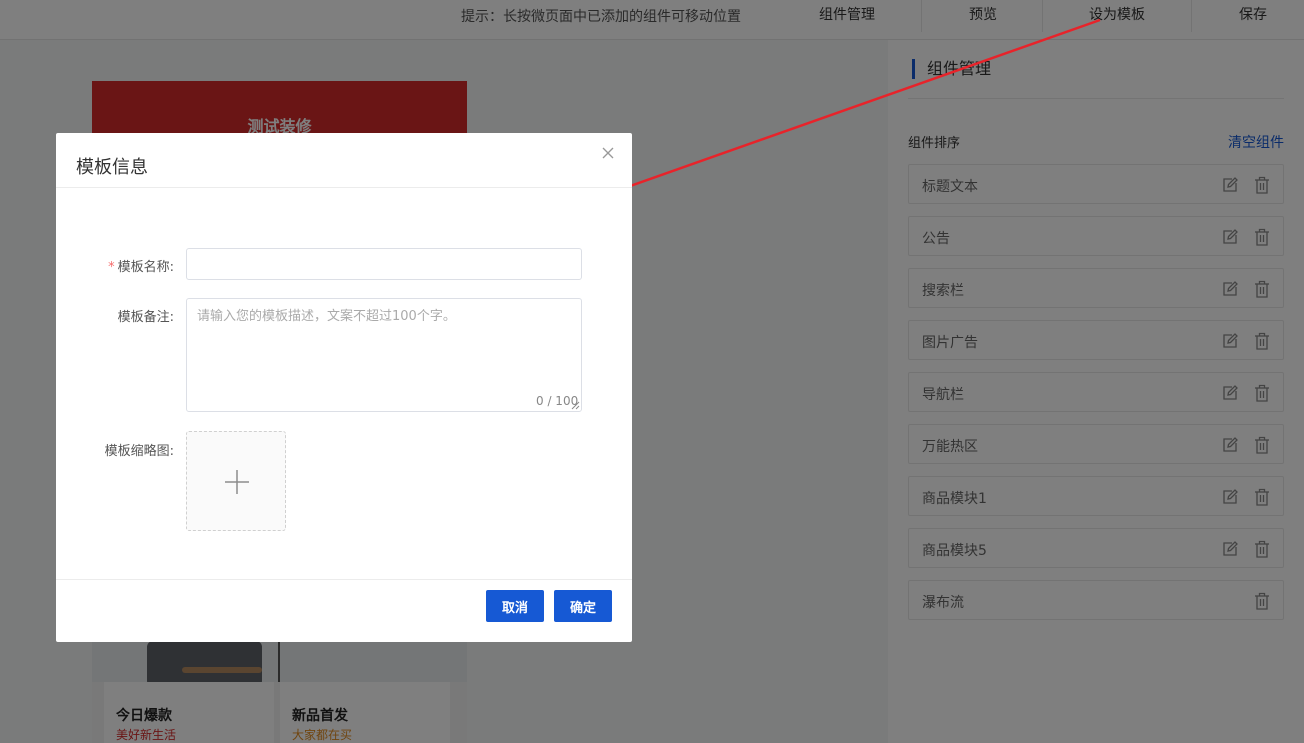 The height and width of the screenshot is (743, 1304). Describe the element at coordinates (145, 267) in the screenshot. I see `template-name-label-text: 模板名称:` at that location.